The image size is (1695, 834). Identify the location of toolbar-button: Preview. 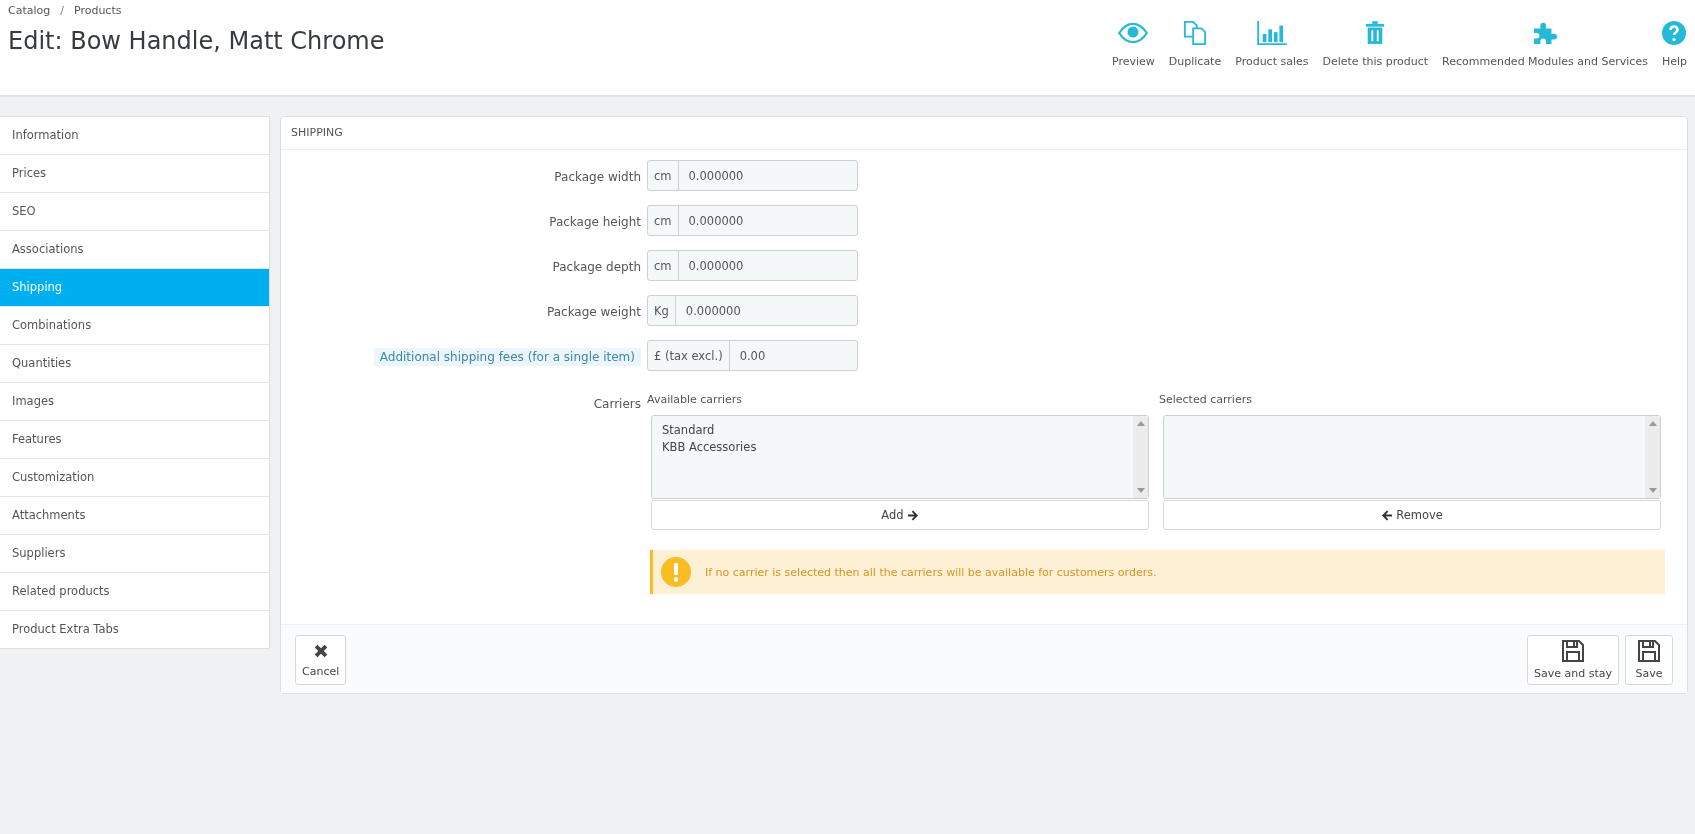
(1133, 44).